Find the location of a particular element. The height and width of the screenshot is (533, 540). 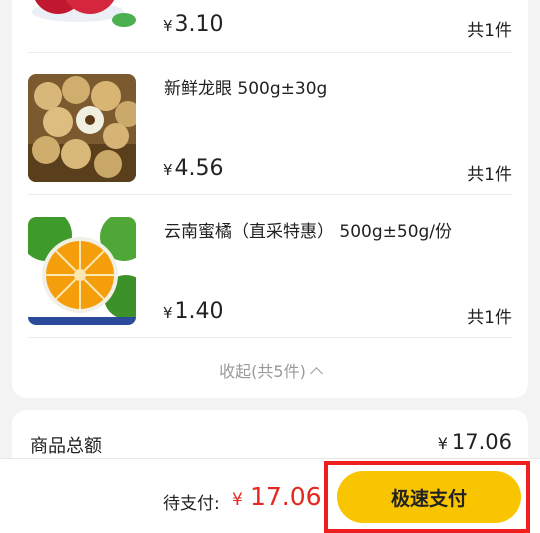

collapse-label: 收起(共5件) is located at coordinates (262, 371).